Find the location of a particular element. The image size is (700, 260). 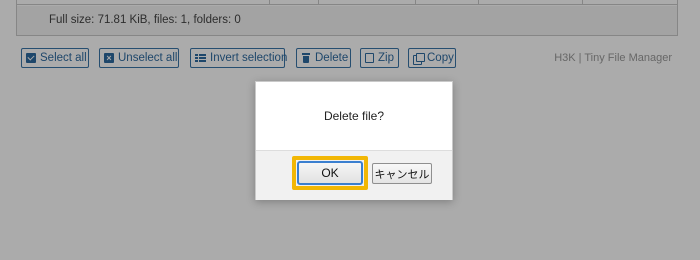

dialog-button-bar: OK キャンセル is located at coordinates (354, 175).